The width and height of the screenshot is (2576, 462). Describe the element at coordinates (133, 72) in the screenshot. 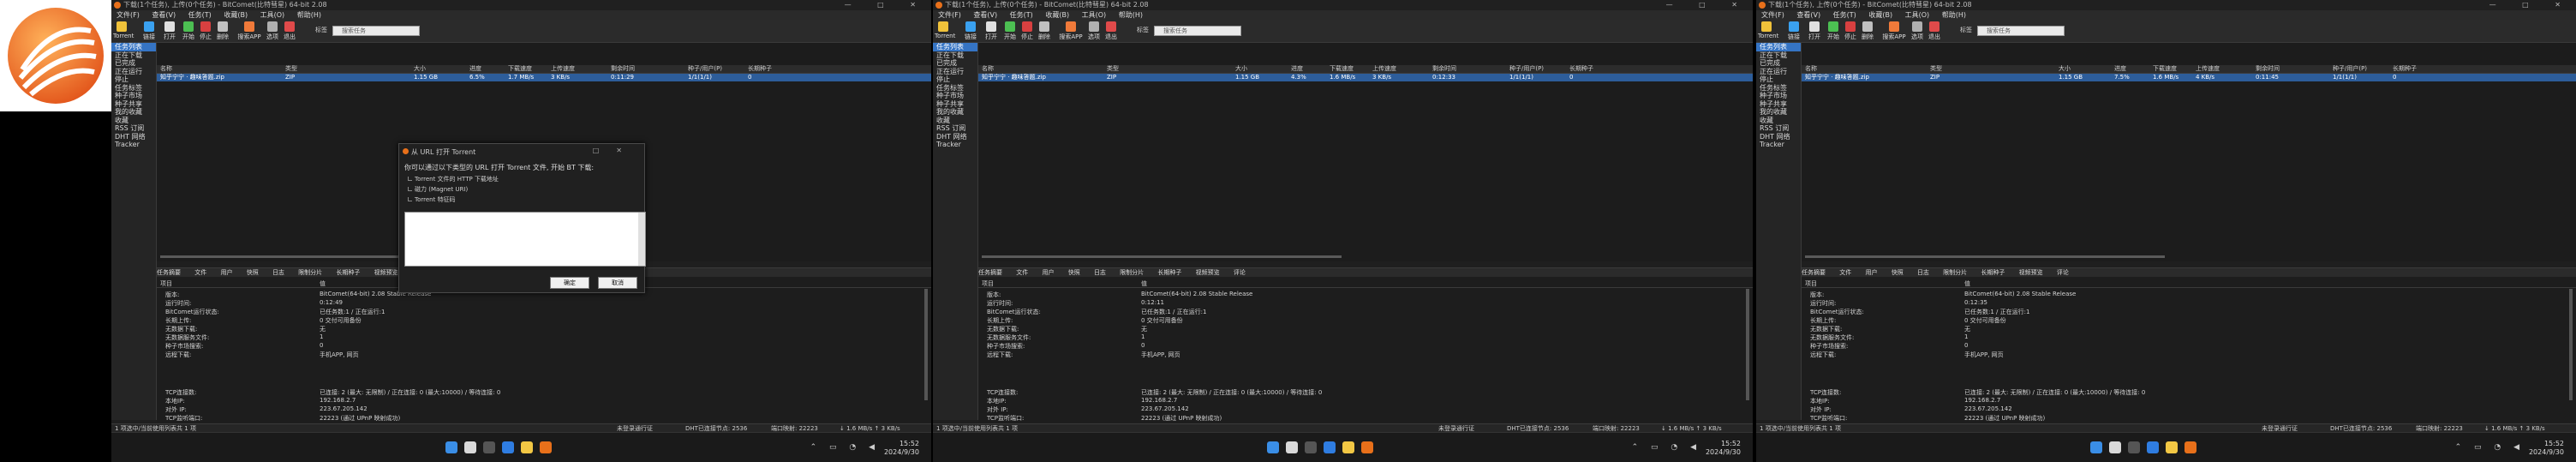

I see `sidebar-item-running: 正在运行` at that location.